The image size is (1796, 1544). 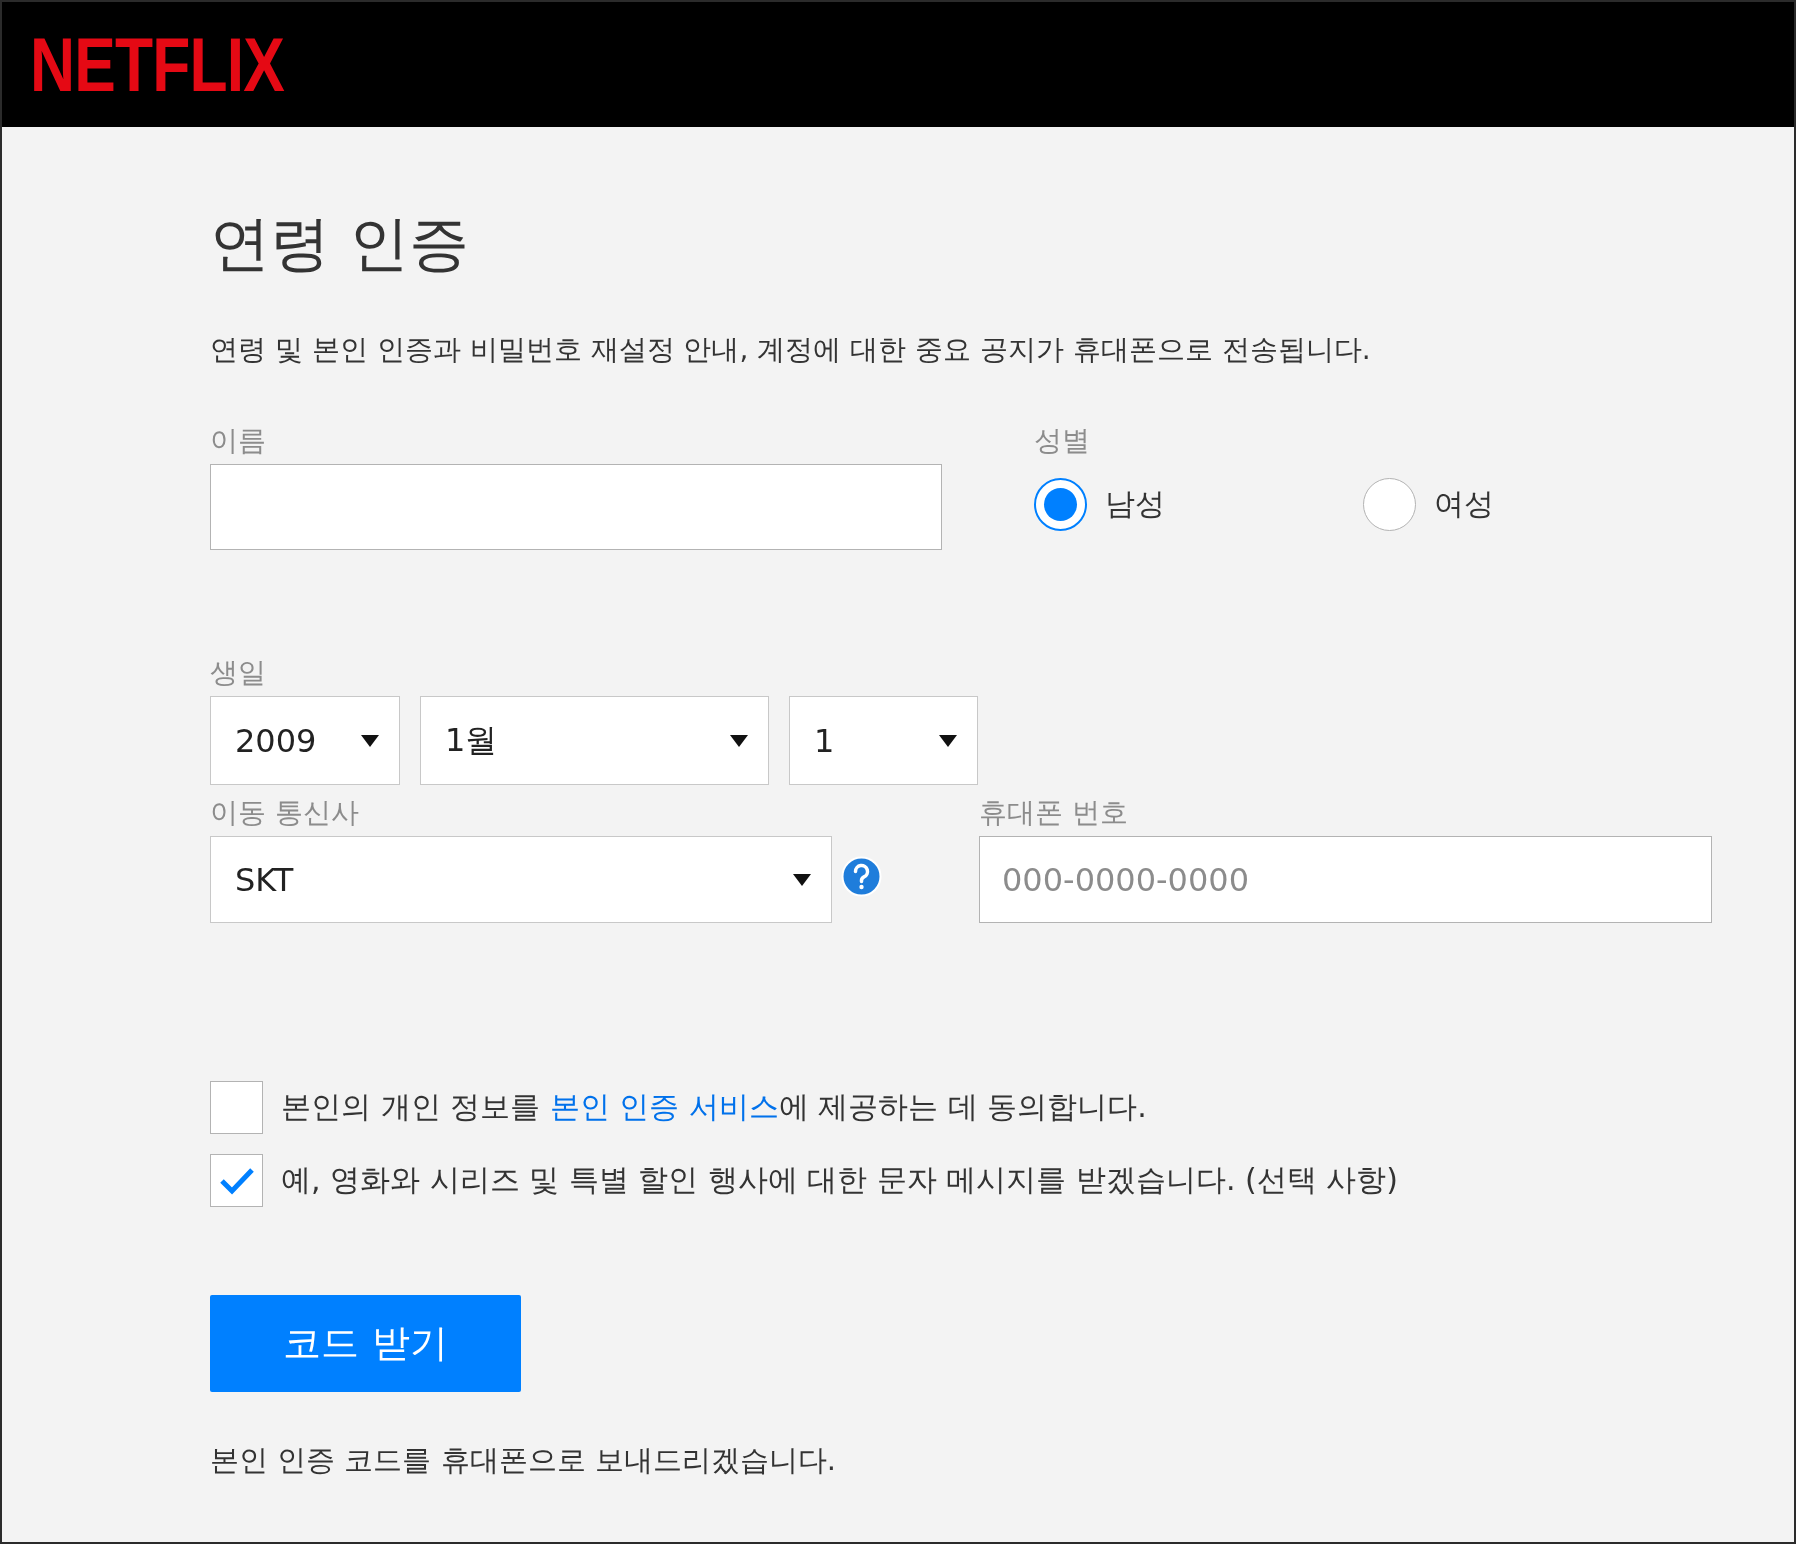 What do you see at coordinates (664, 1106) in the screenshot?
I see `service-link: 본인 인증 서비스` at bounding box center [664, 1106].